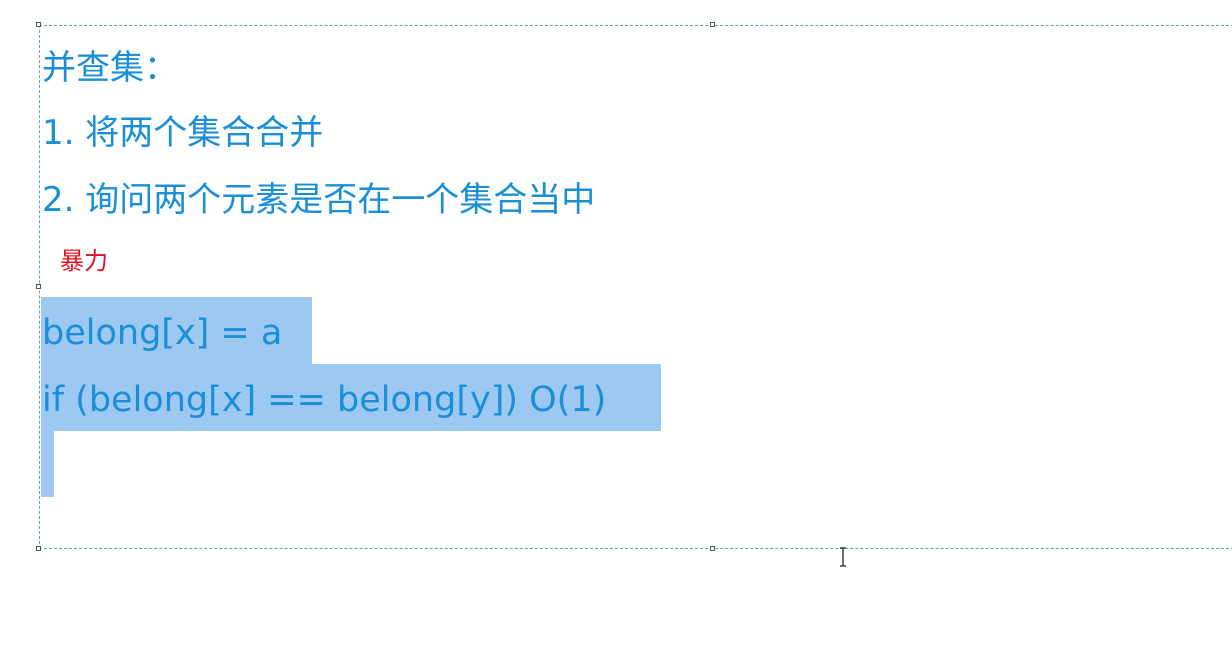  What do you see at coordinates (324, 400) in the screenshot?
I see `code-line-compare: if (belong[x] == belong[y]) O(1)` at bounding box center [324, 400].